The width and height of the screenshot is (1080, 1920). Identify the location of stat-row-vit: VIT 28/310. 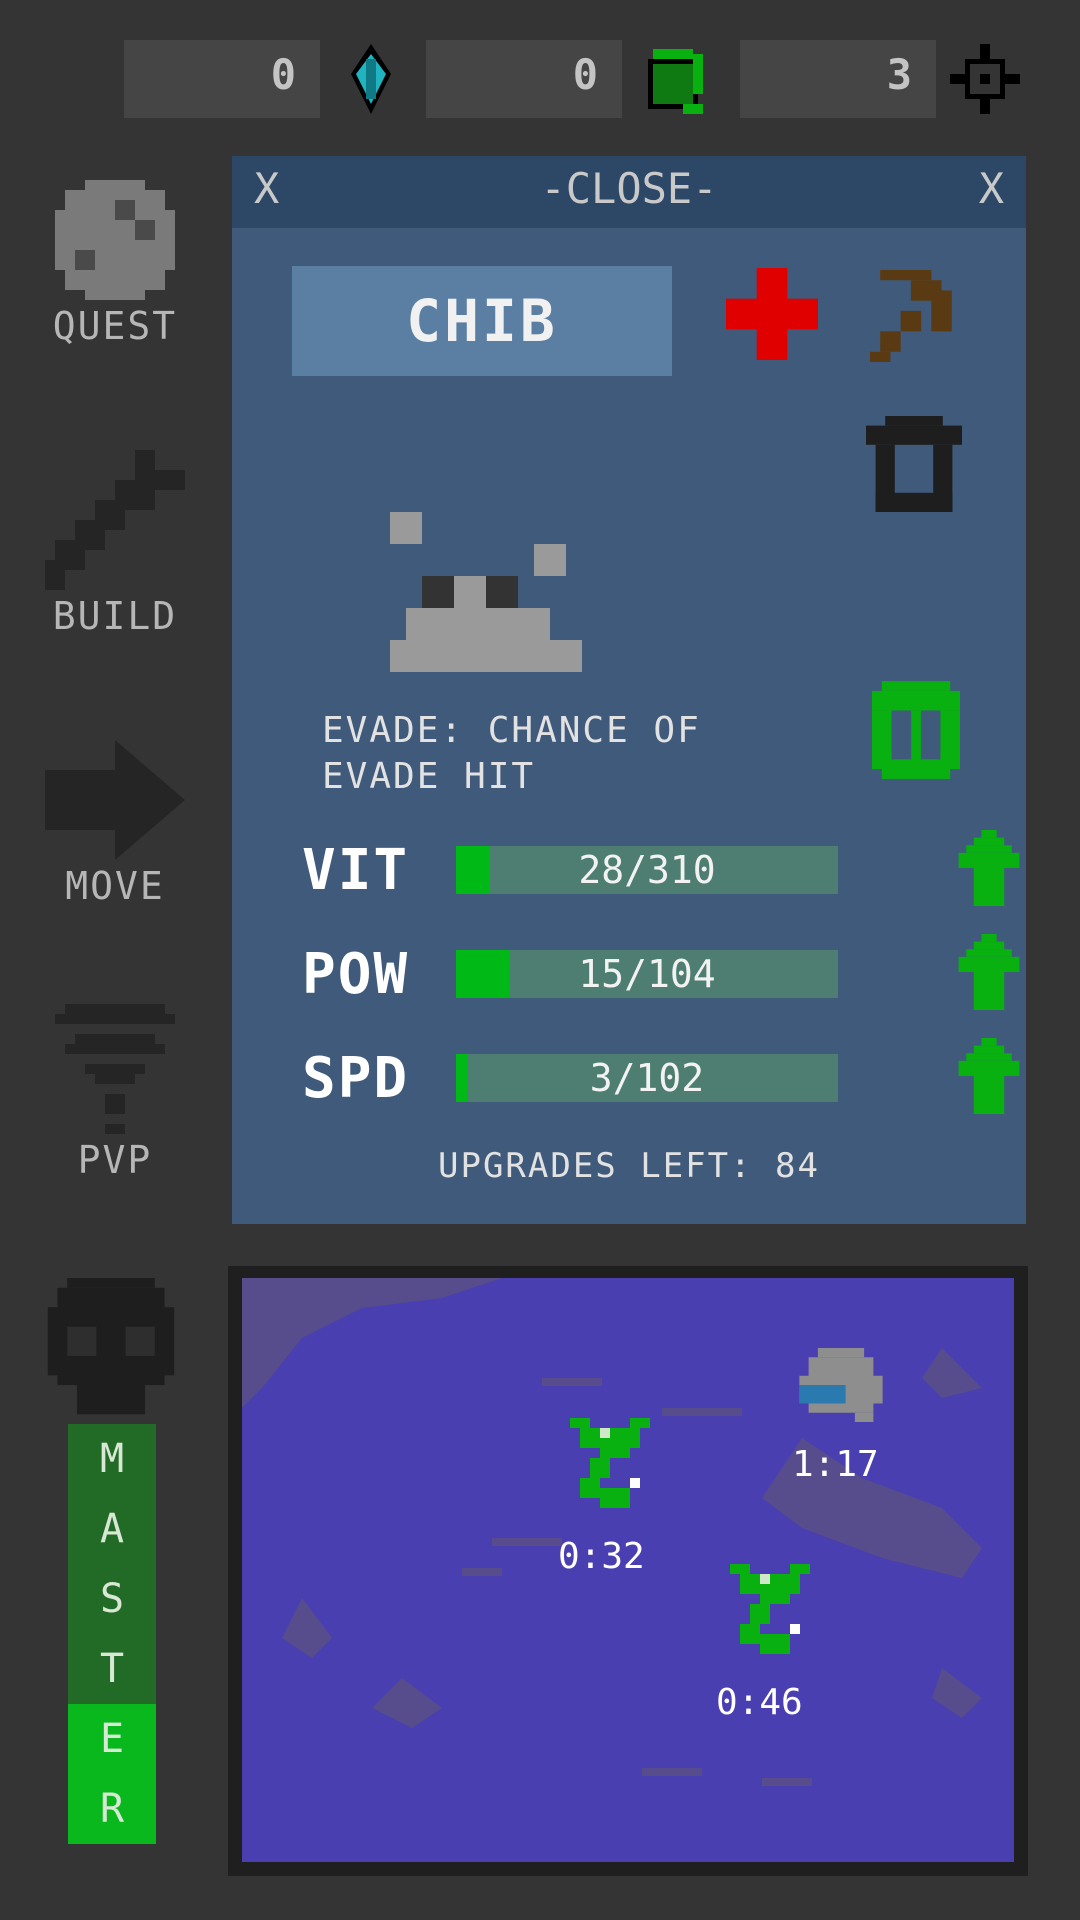
(661, 868).